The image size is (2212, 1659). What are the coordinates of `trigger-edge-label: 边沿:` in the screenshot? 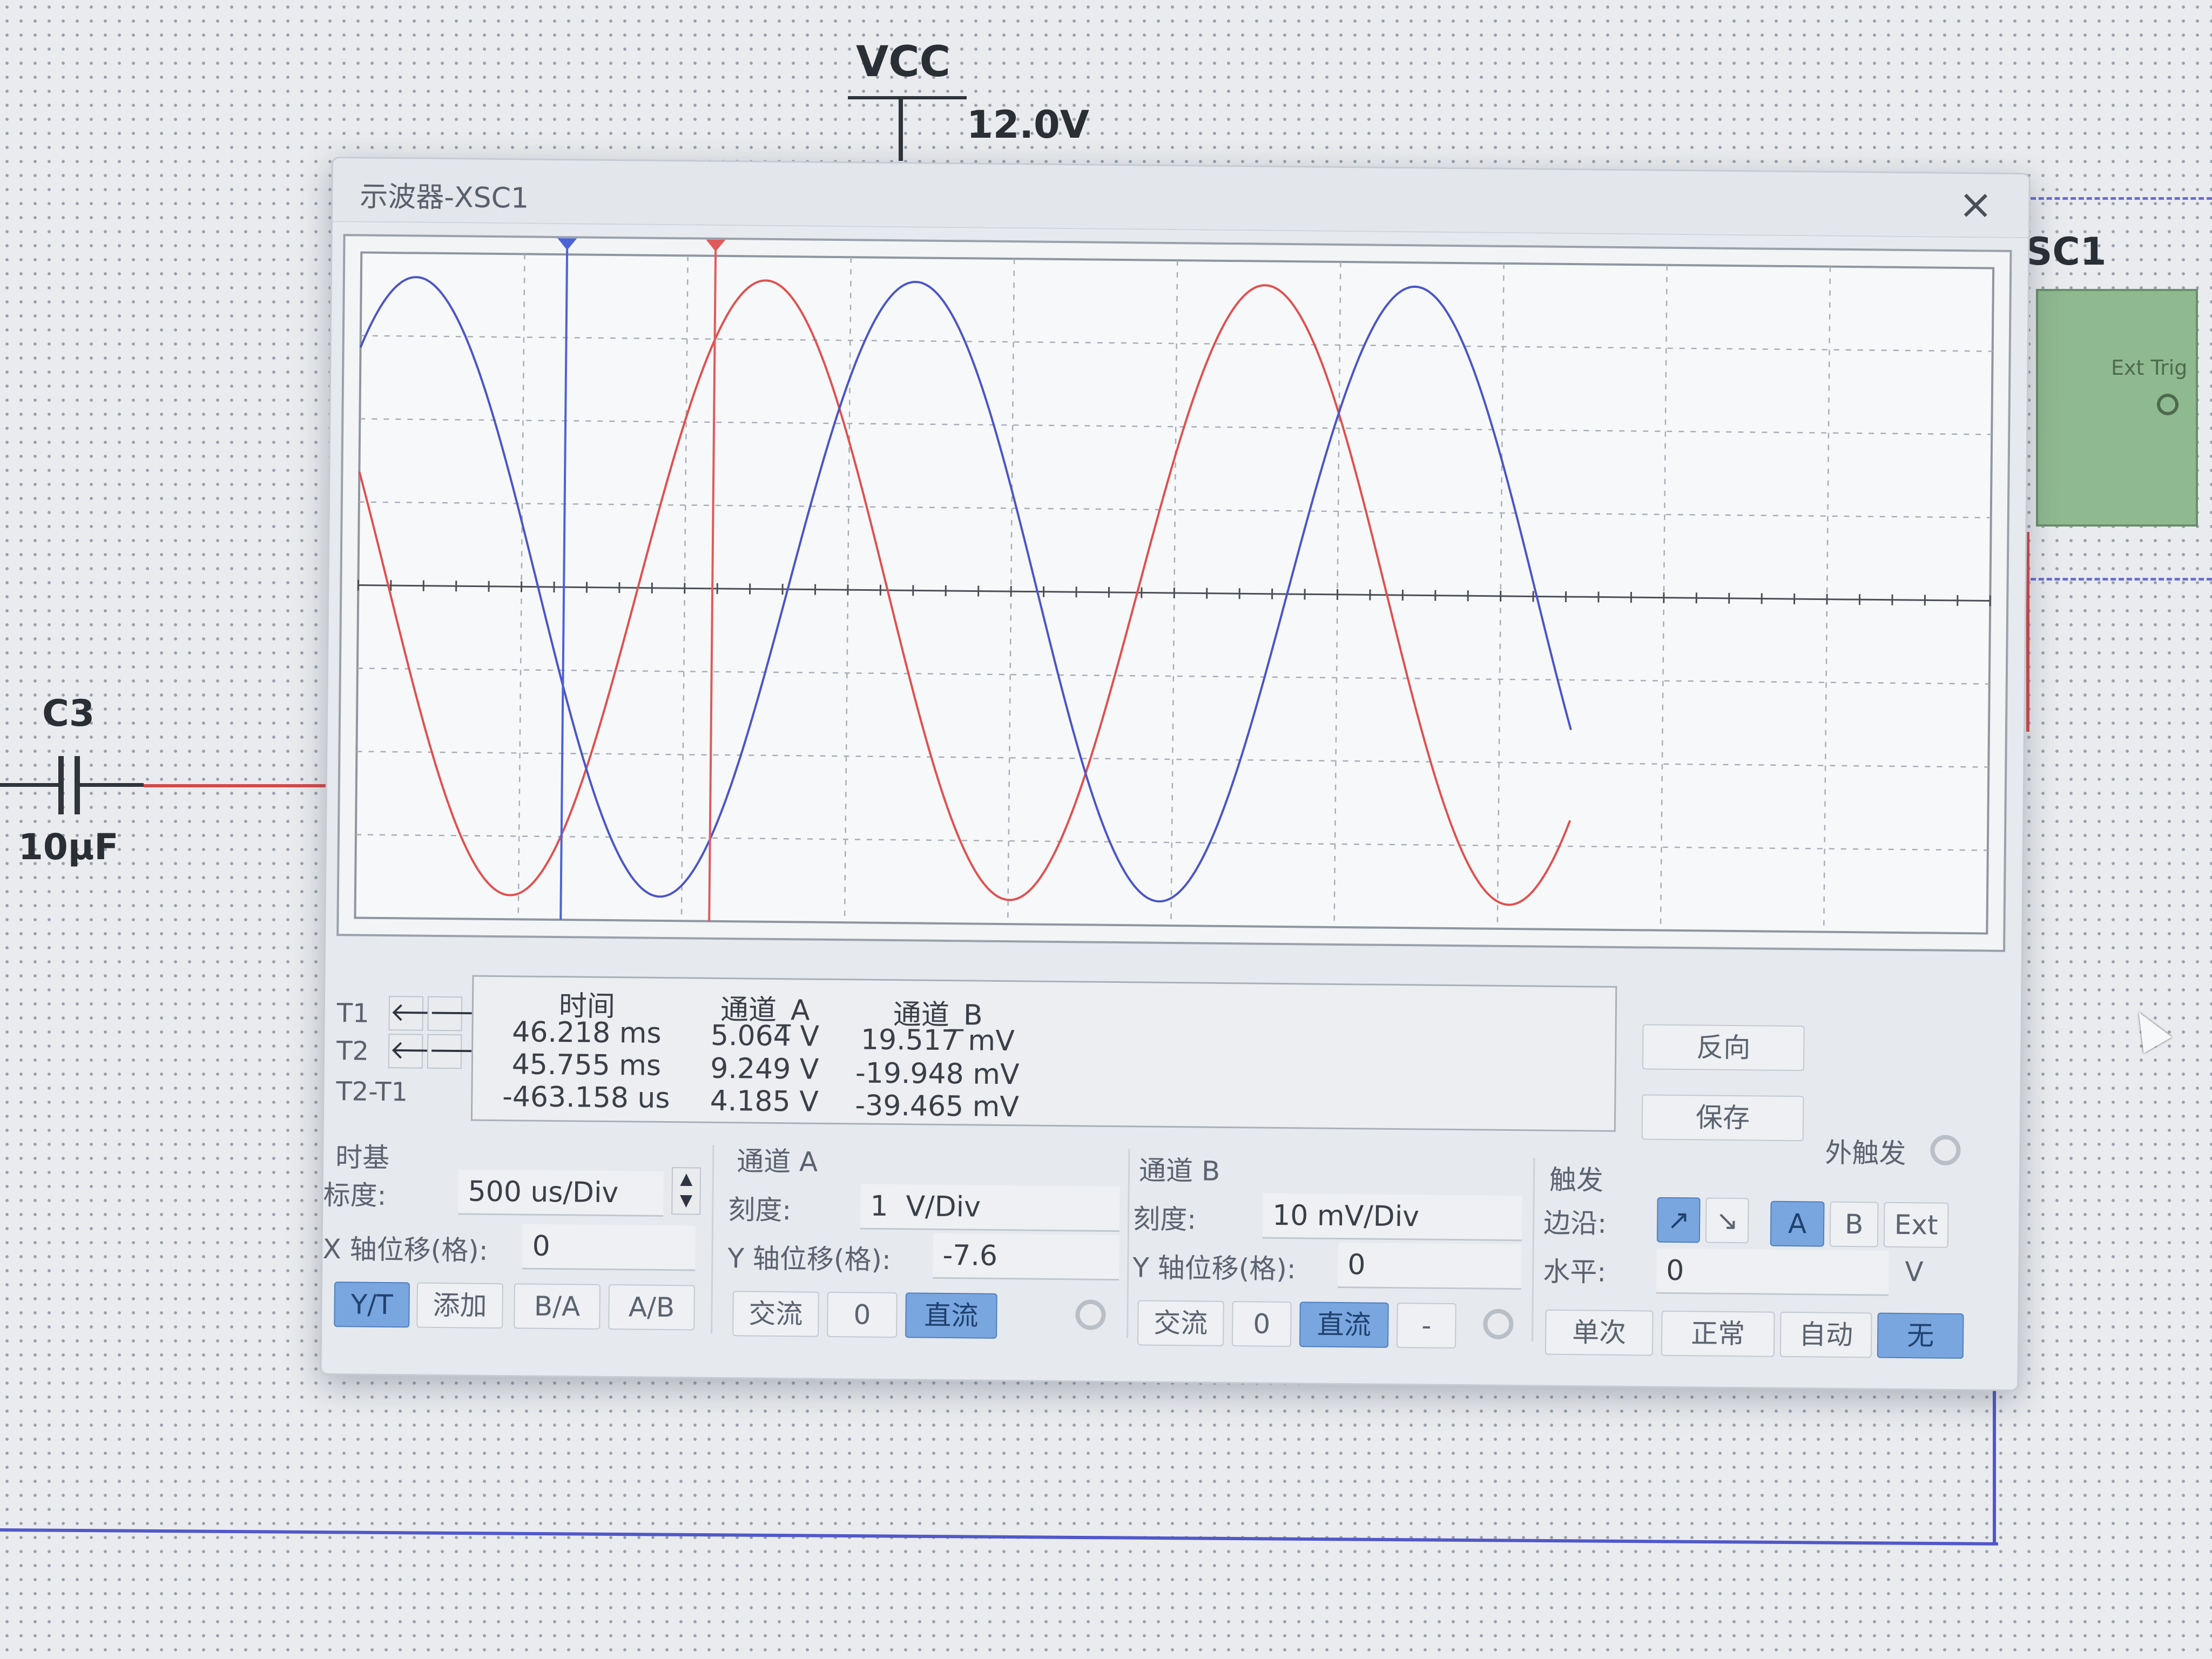 It's located at (1575, 1223).